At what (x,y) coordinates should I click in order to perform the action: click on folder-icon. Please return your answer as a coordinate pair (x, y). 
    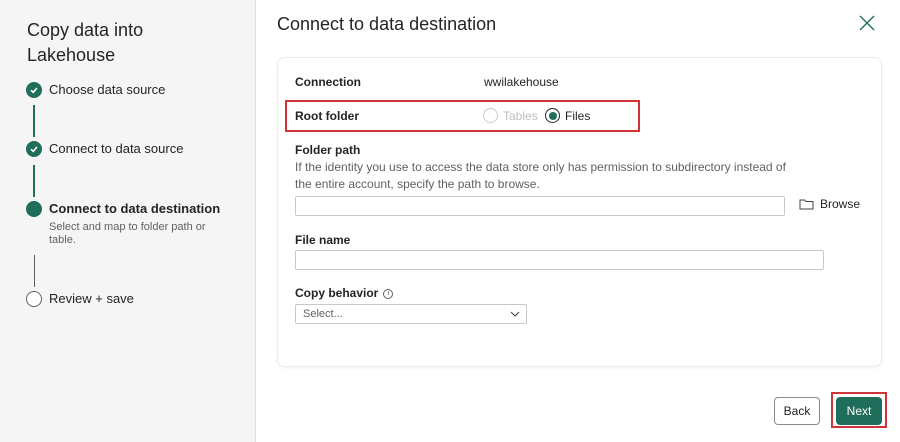
    Looking at the image, I should click on (806, 204).